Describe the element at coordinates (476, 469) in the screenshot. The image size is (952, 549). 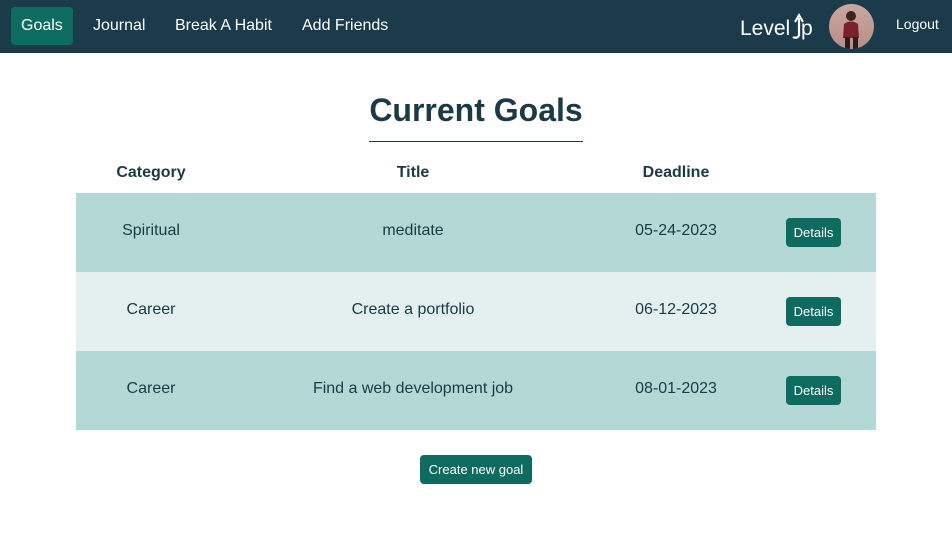
I see `create-new-goal-button: Create new goal` at that location.